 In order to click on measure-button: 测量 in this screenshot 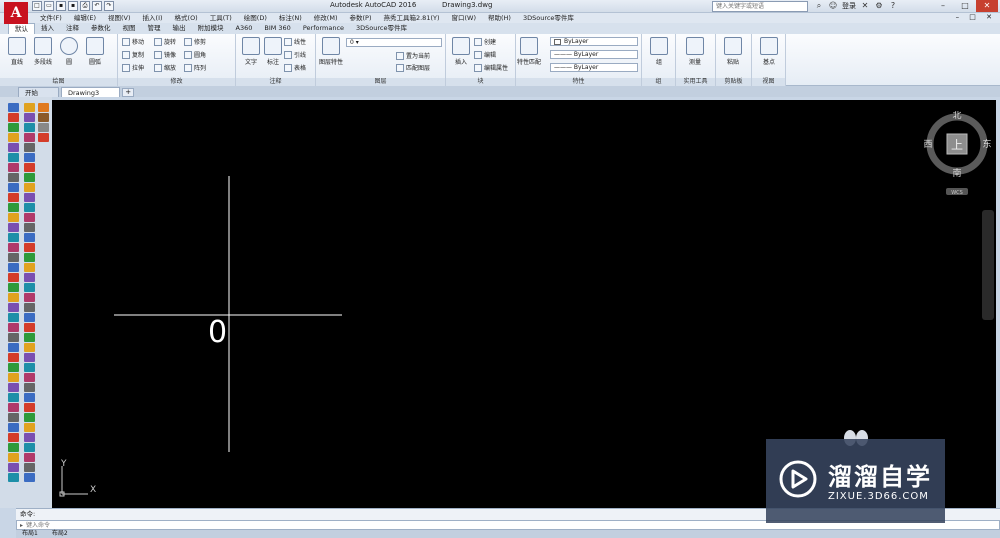, I will do `click(695, 51)`.